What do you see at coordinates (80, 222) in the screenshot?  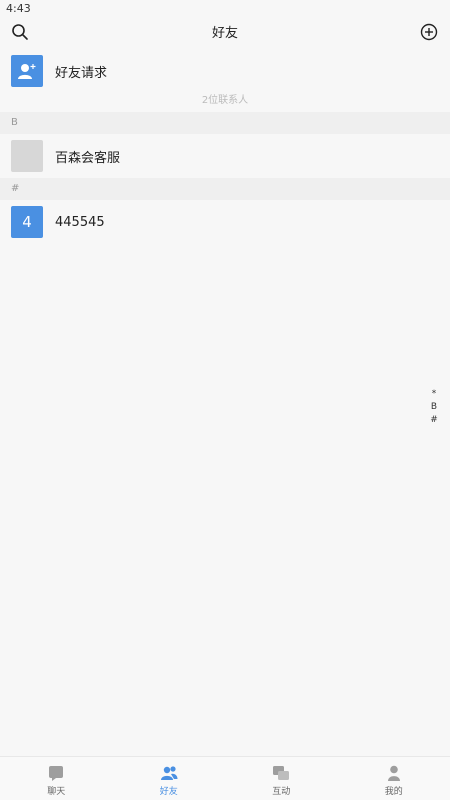 I see `contact-name: 445545` at bounding box center [80, 222].